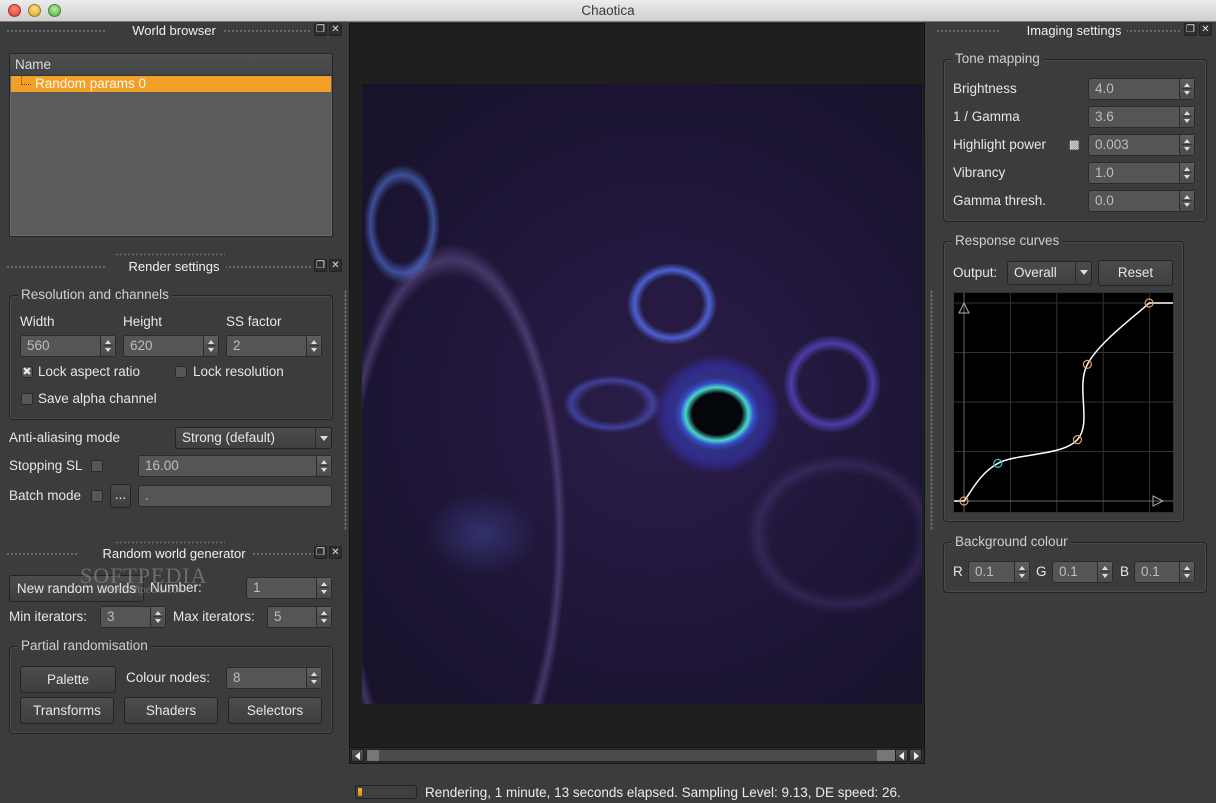 This screenshot has height=803, width=1216. What do you see at coordinates (1141, 89) in the screenshot?
I see `brightness-spinbox: 4.0` at bounding box center [1141, 89].